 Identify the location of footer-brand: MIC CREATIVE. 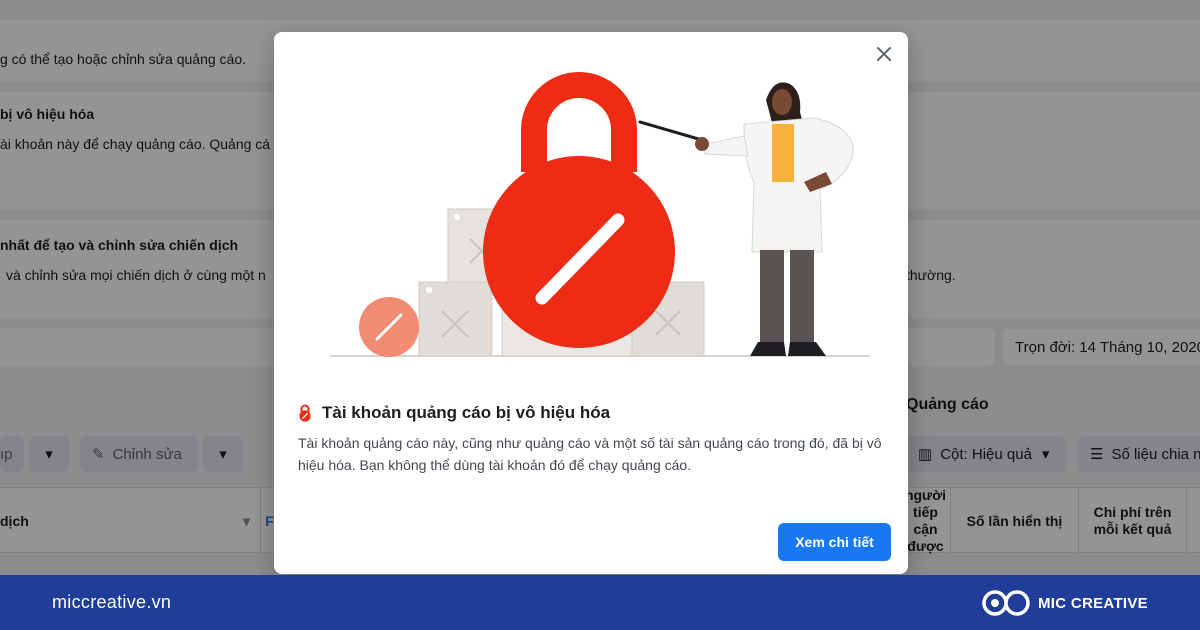
(1065, 603).